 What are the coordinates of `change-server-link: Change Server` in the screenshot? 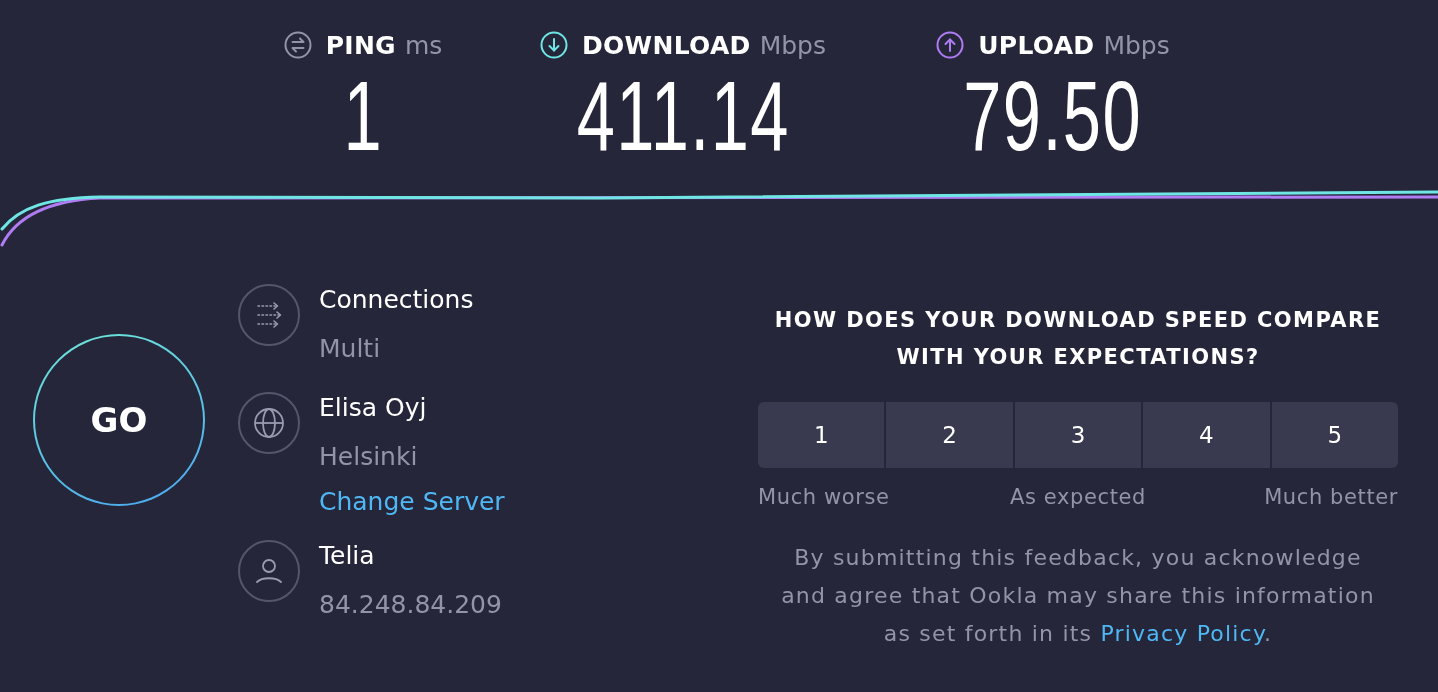 It's located at (412, 502).